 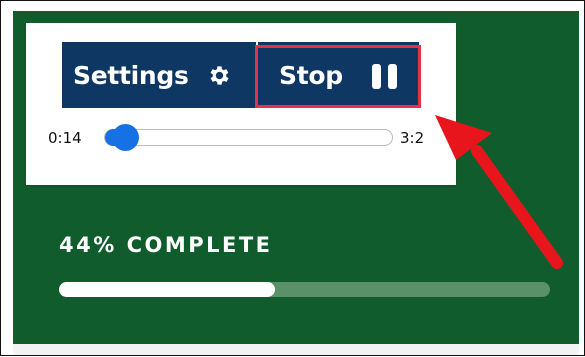 I want to click on progress-bar, so click(x=304, y=289).